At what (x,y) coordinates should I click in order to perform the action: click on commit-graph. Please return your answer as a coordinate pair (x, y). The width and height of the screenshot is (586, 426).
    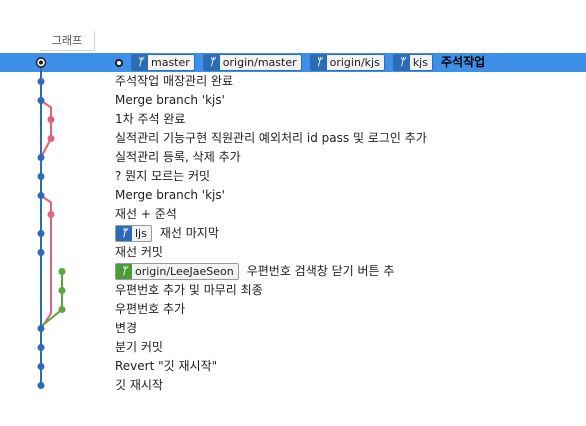
    Looking at the image, I should click on (50, 223).